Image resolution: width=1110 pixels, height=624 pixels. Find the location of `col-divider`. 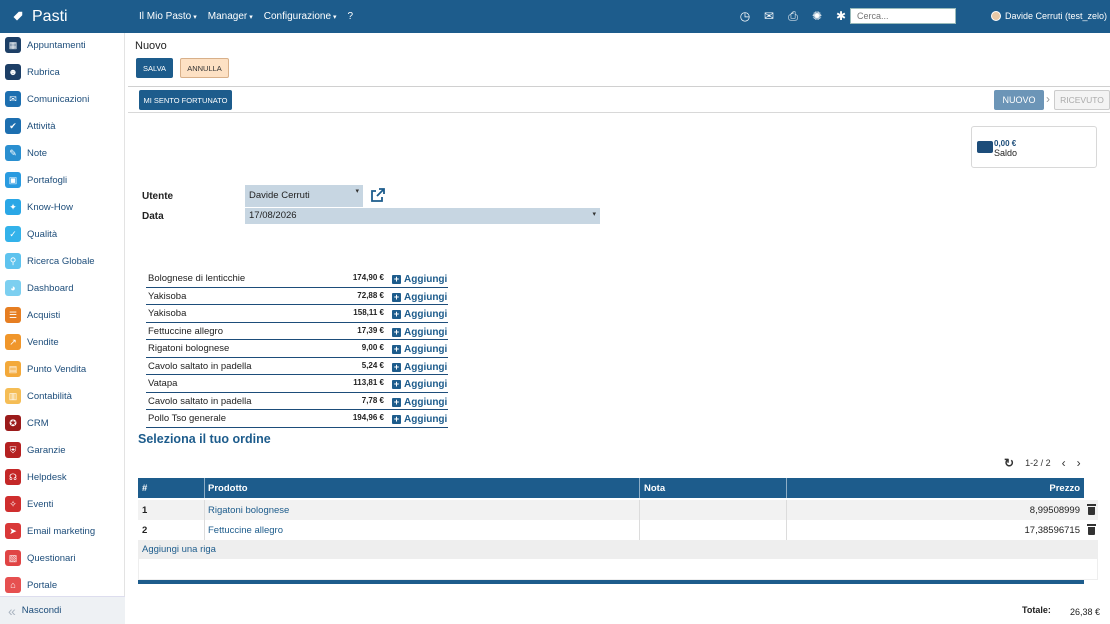

col-divider is located at coordinates (786, 488).